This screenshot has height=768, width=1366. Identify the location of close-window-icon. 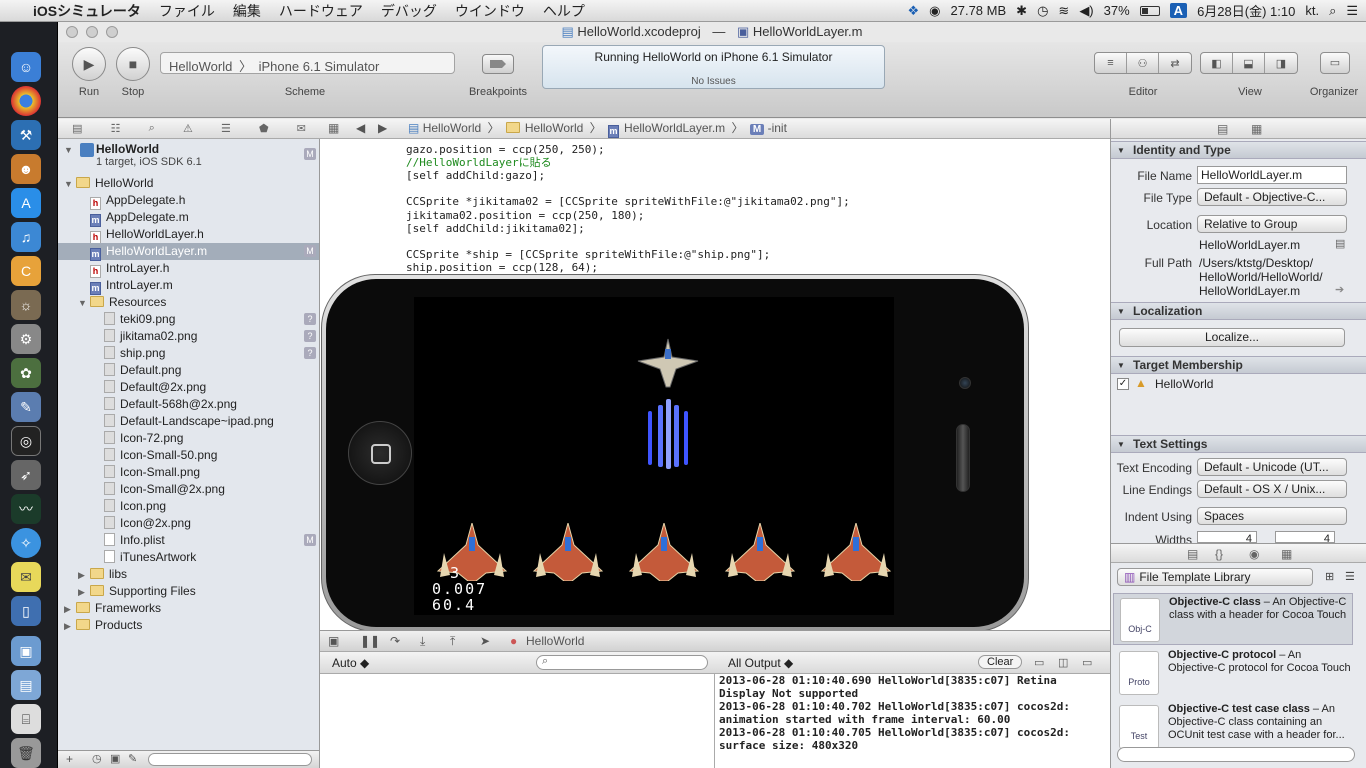
(72, 32).